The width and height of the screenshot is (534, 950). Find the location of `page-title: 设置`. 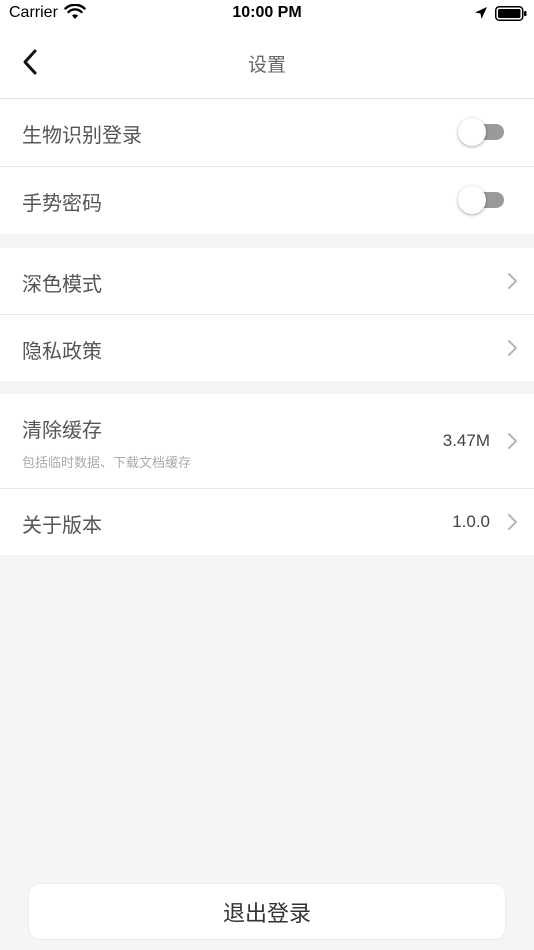

page-title: 设置 is located at coordinates (266, 65).